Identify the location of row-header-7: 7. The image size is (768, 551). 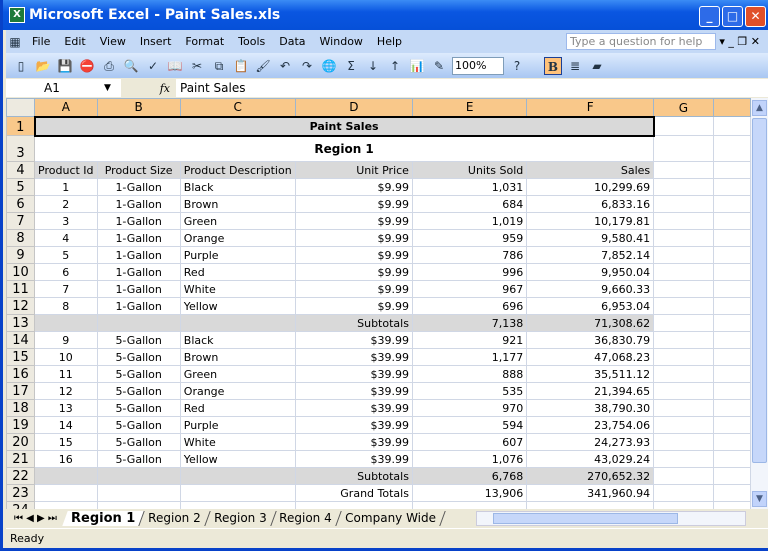
(21, 221).